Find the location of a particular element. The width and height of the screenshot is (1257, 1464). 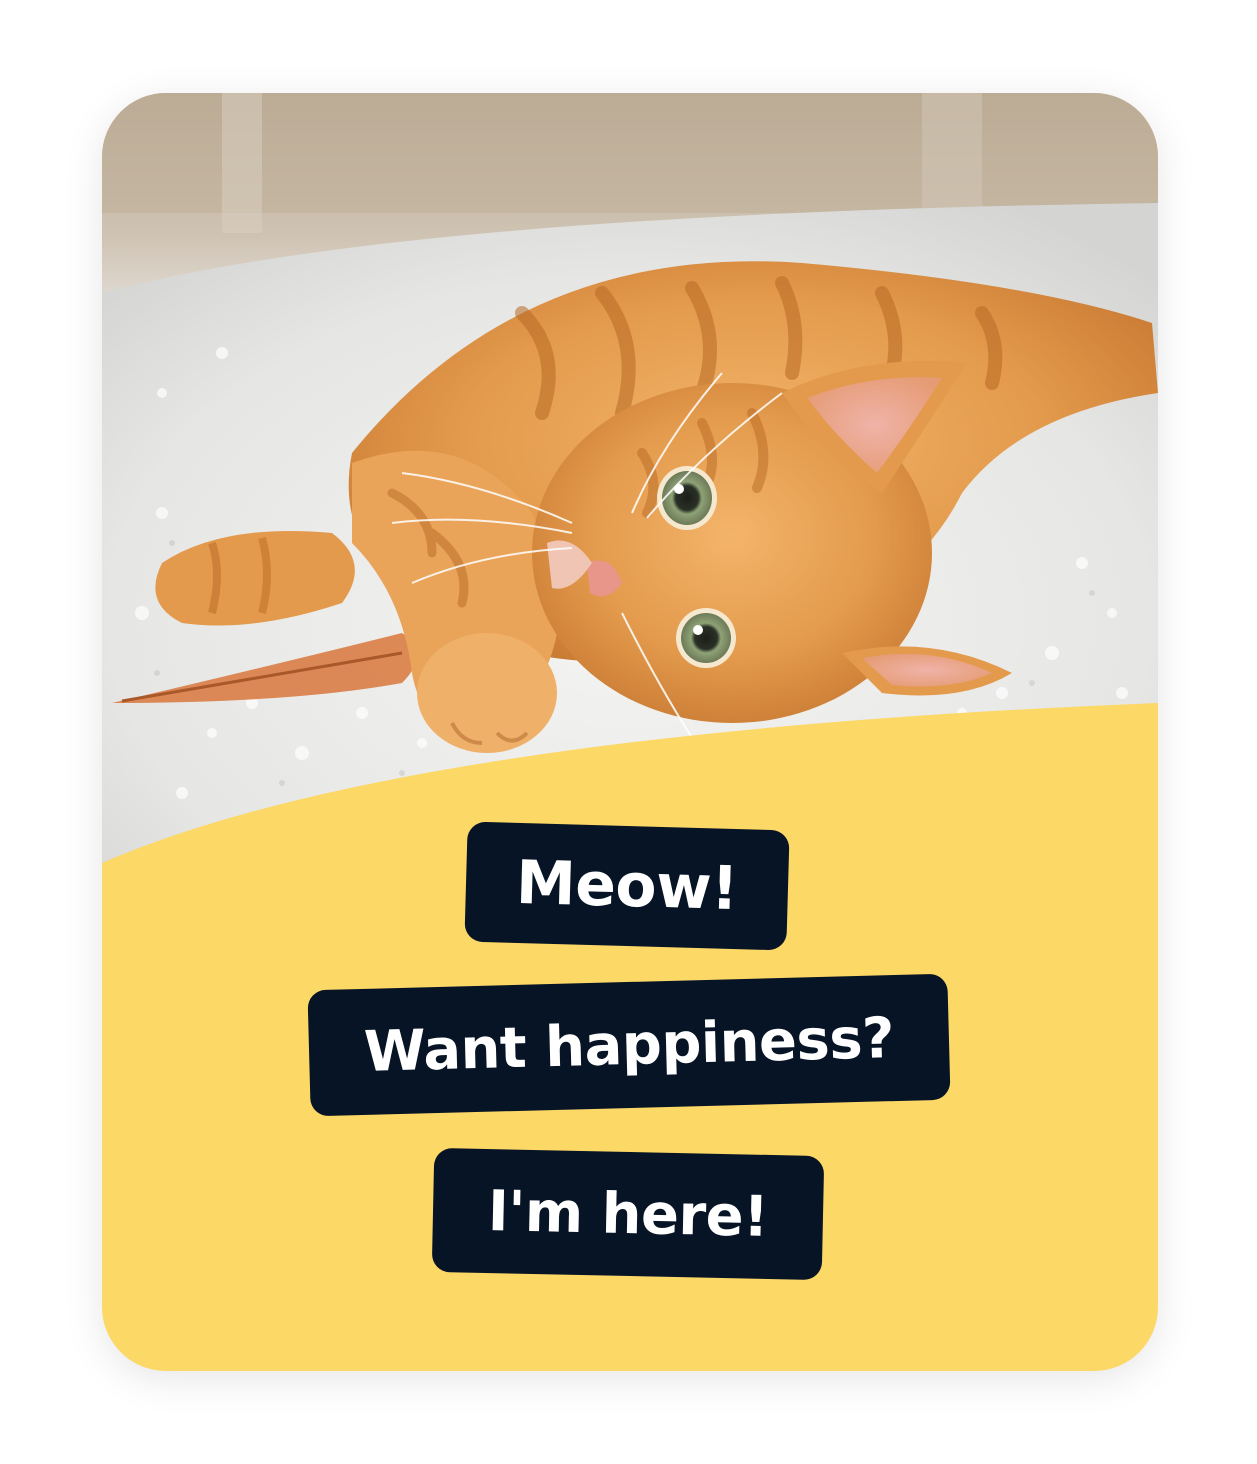

message-pill-im-here: I'm here! is located at coordinates (628, 1214).